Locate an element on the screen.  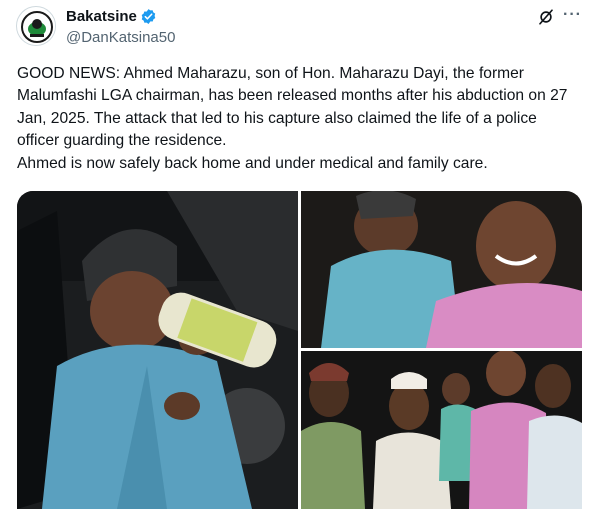
verified-badge-icon is located at coordinates (148, 16).